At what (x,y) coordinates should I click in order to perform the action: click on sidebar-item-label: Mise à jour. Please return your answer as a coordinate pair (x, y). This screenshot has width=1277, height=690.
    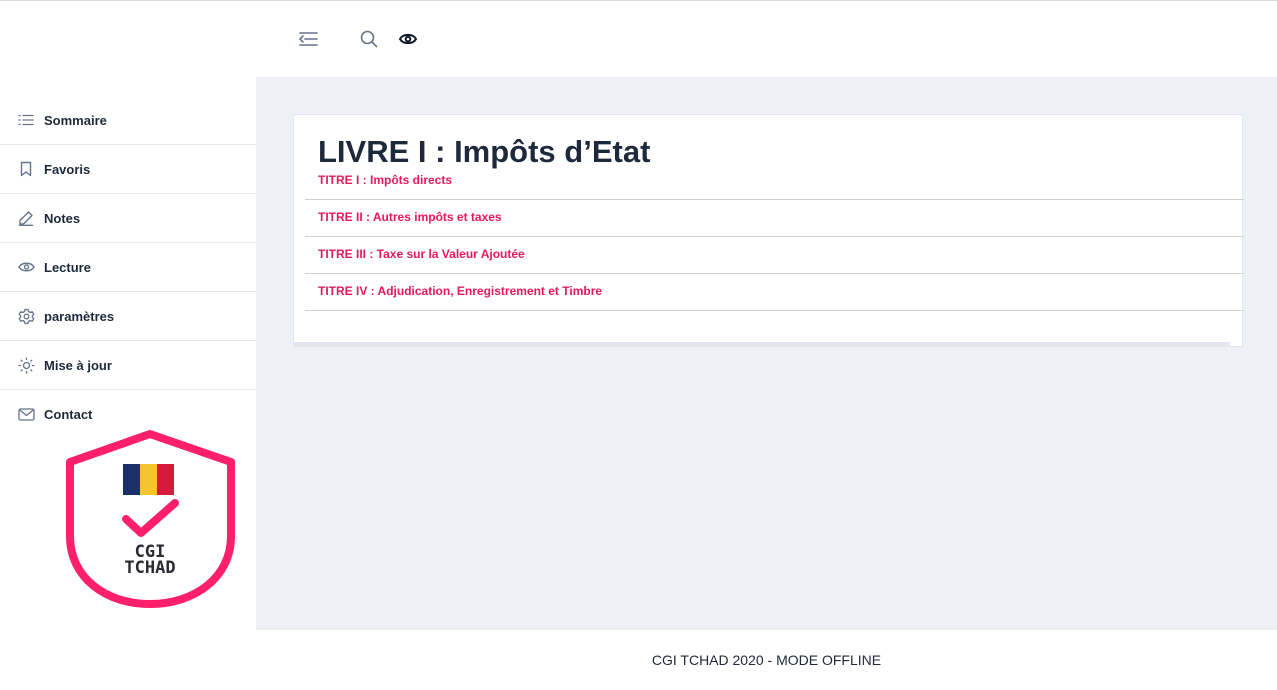
    Looking at the image, I should click on (78, 365).